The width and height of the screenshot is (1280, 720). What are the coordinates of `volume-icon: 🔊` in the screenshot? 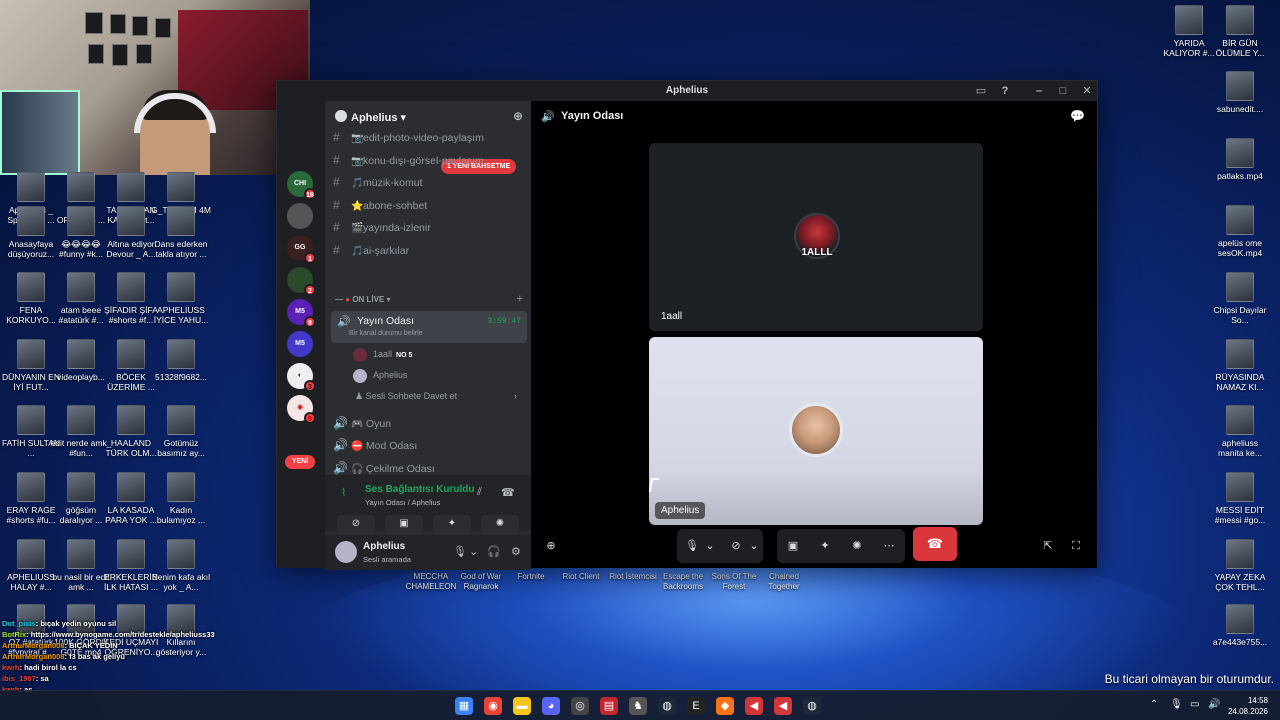 It's located at (1214, 704).